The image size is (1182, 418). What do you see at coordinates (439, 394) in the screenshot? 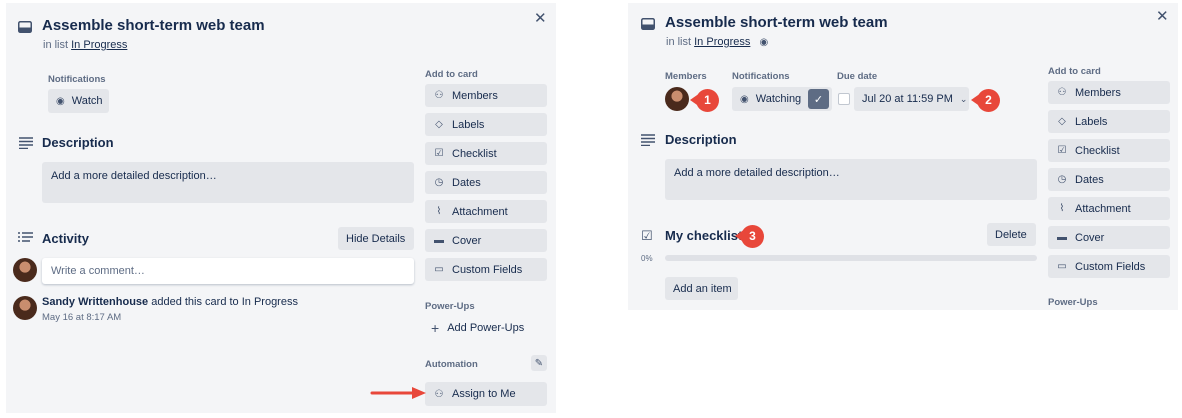
I see `add-person-icon: ⚇` at bounding box center [439, 394].